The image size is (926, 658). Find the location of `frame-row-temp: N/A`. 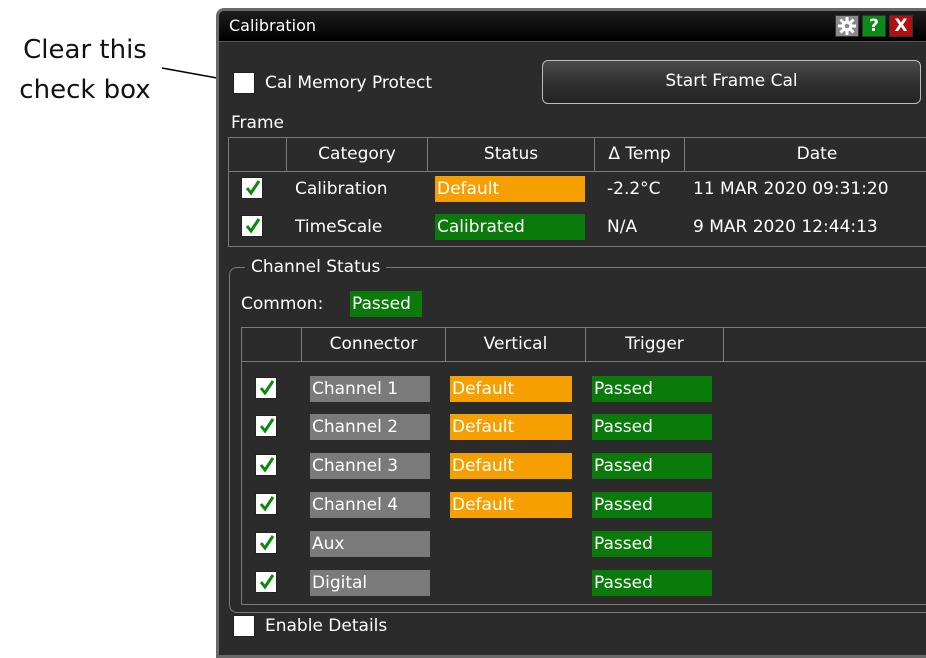

frame-row-temp: N/A is located at coordinates (622, 227).